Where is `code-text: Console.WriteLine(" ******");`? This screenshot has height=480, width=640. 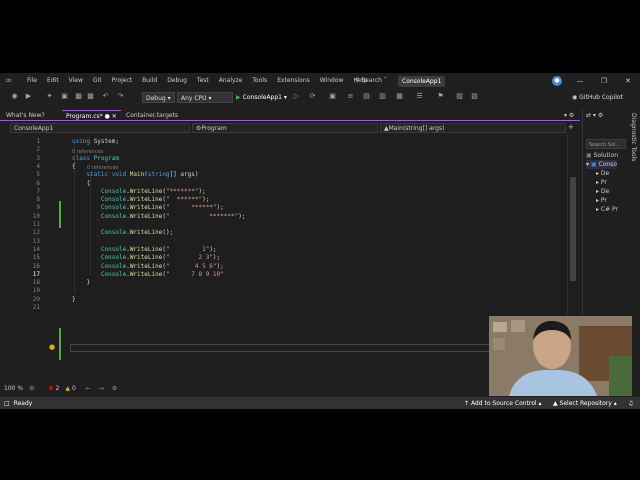 code-text: Console.WriteLine(" ******"); is located at coordinates (148, 208).